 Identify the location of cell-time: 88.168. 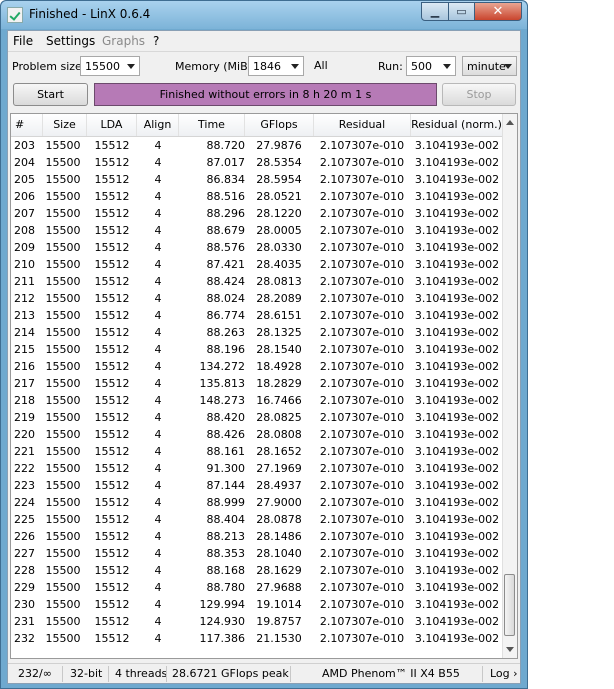
(226, 570).